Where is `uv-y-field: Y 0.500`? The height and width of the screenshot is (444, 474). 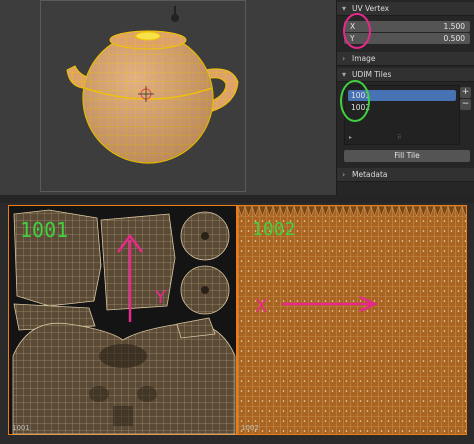 uv-y-field: Y 0.500 is located at coordinates (407, 38).